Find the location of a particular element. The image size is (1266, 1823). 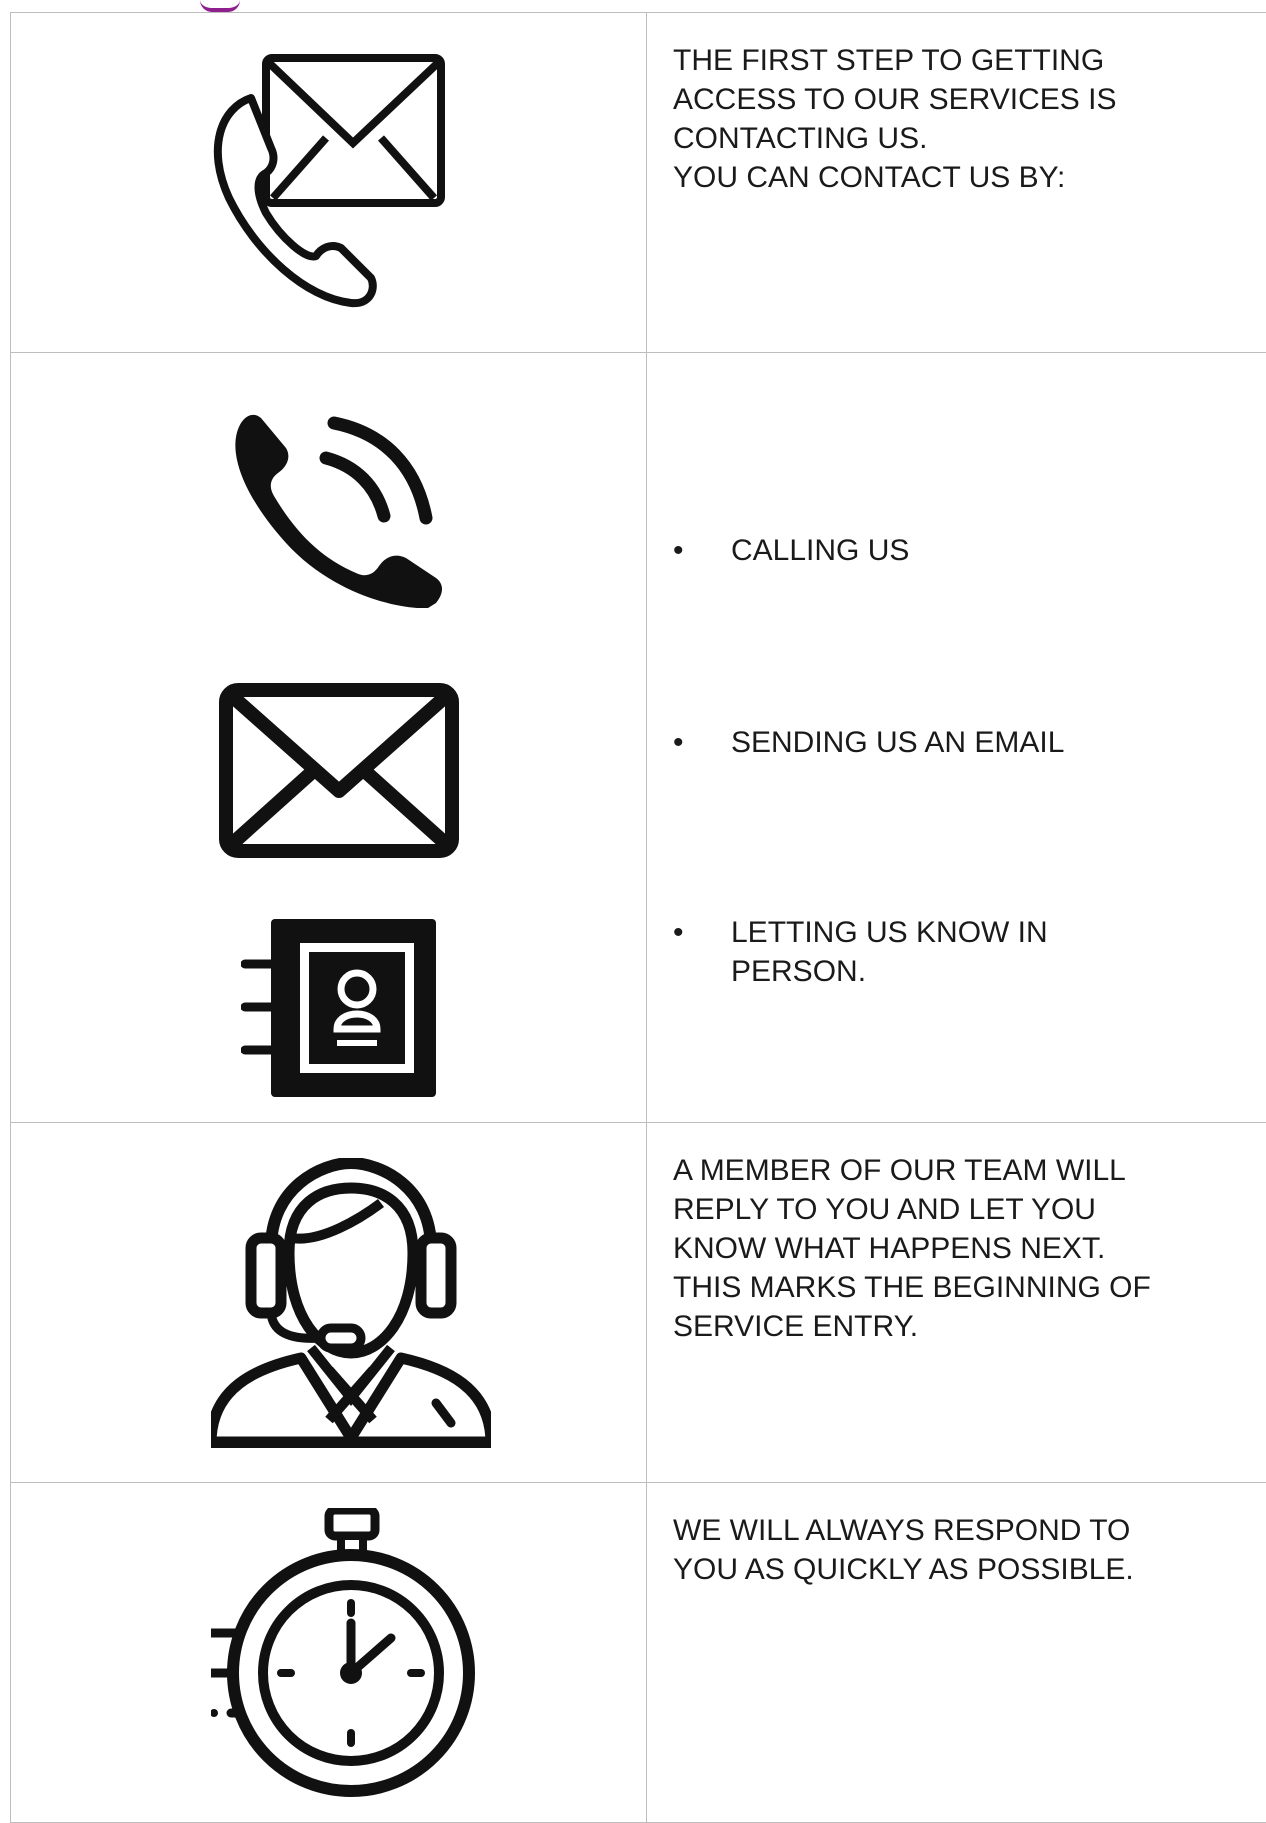

contact-book-icon is located at coordinates (338, 1009).